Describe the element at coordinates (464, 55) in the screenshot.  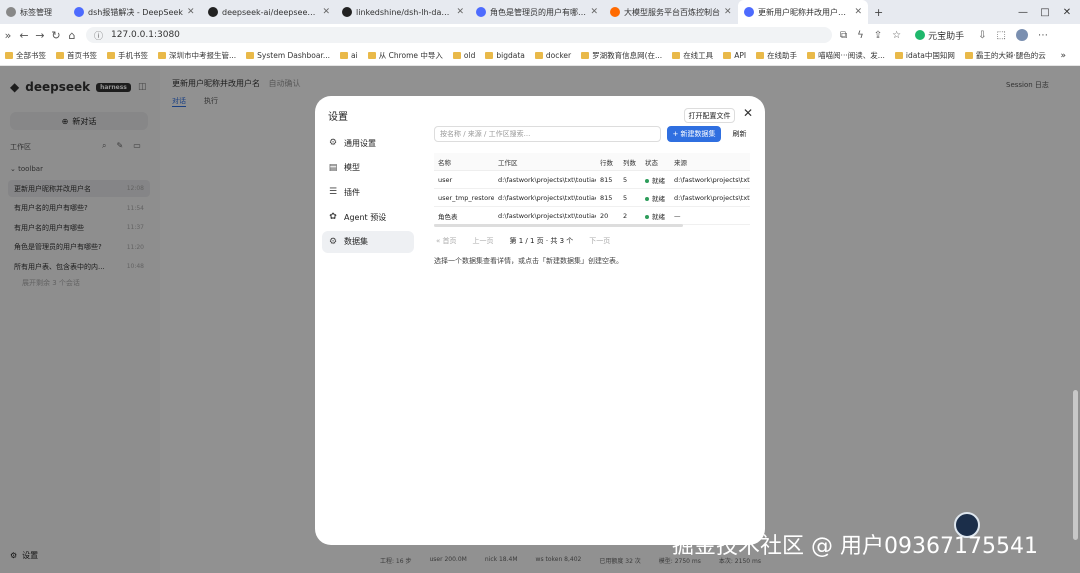
I see `bookmark-item: old` at that location.